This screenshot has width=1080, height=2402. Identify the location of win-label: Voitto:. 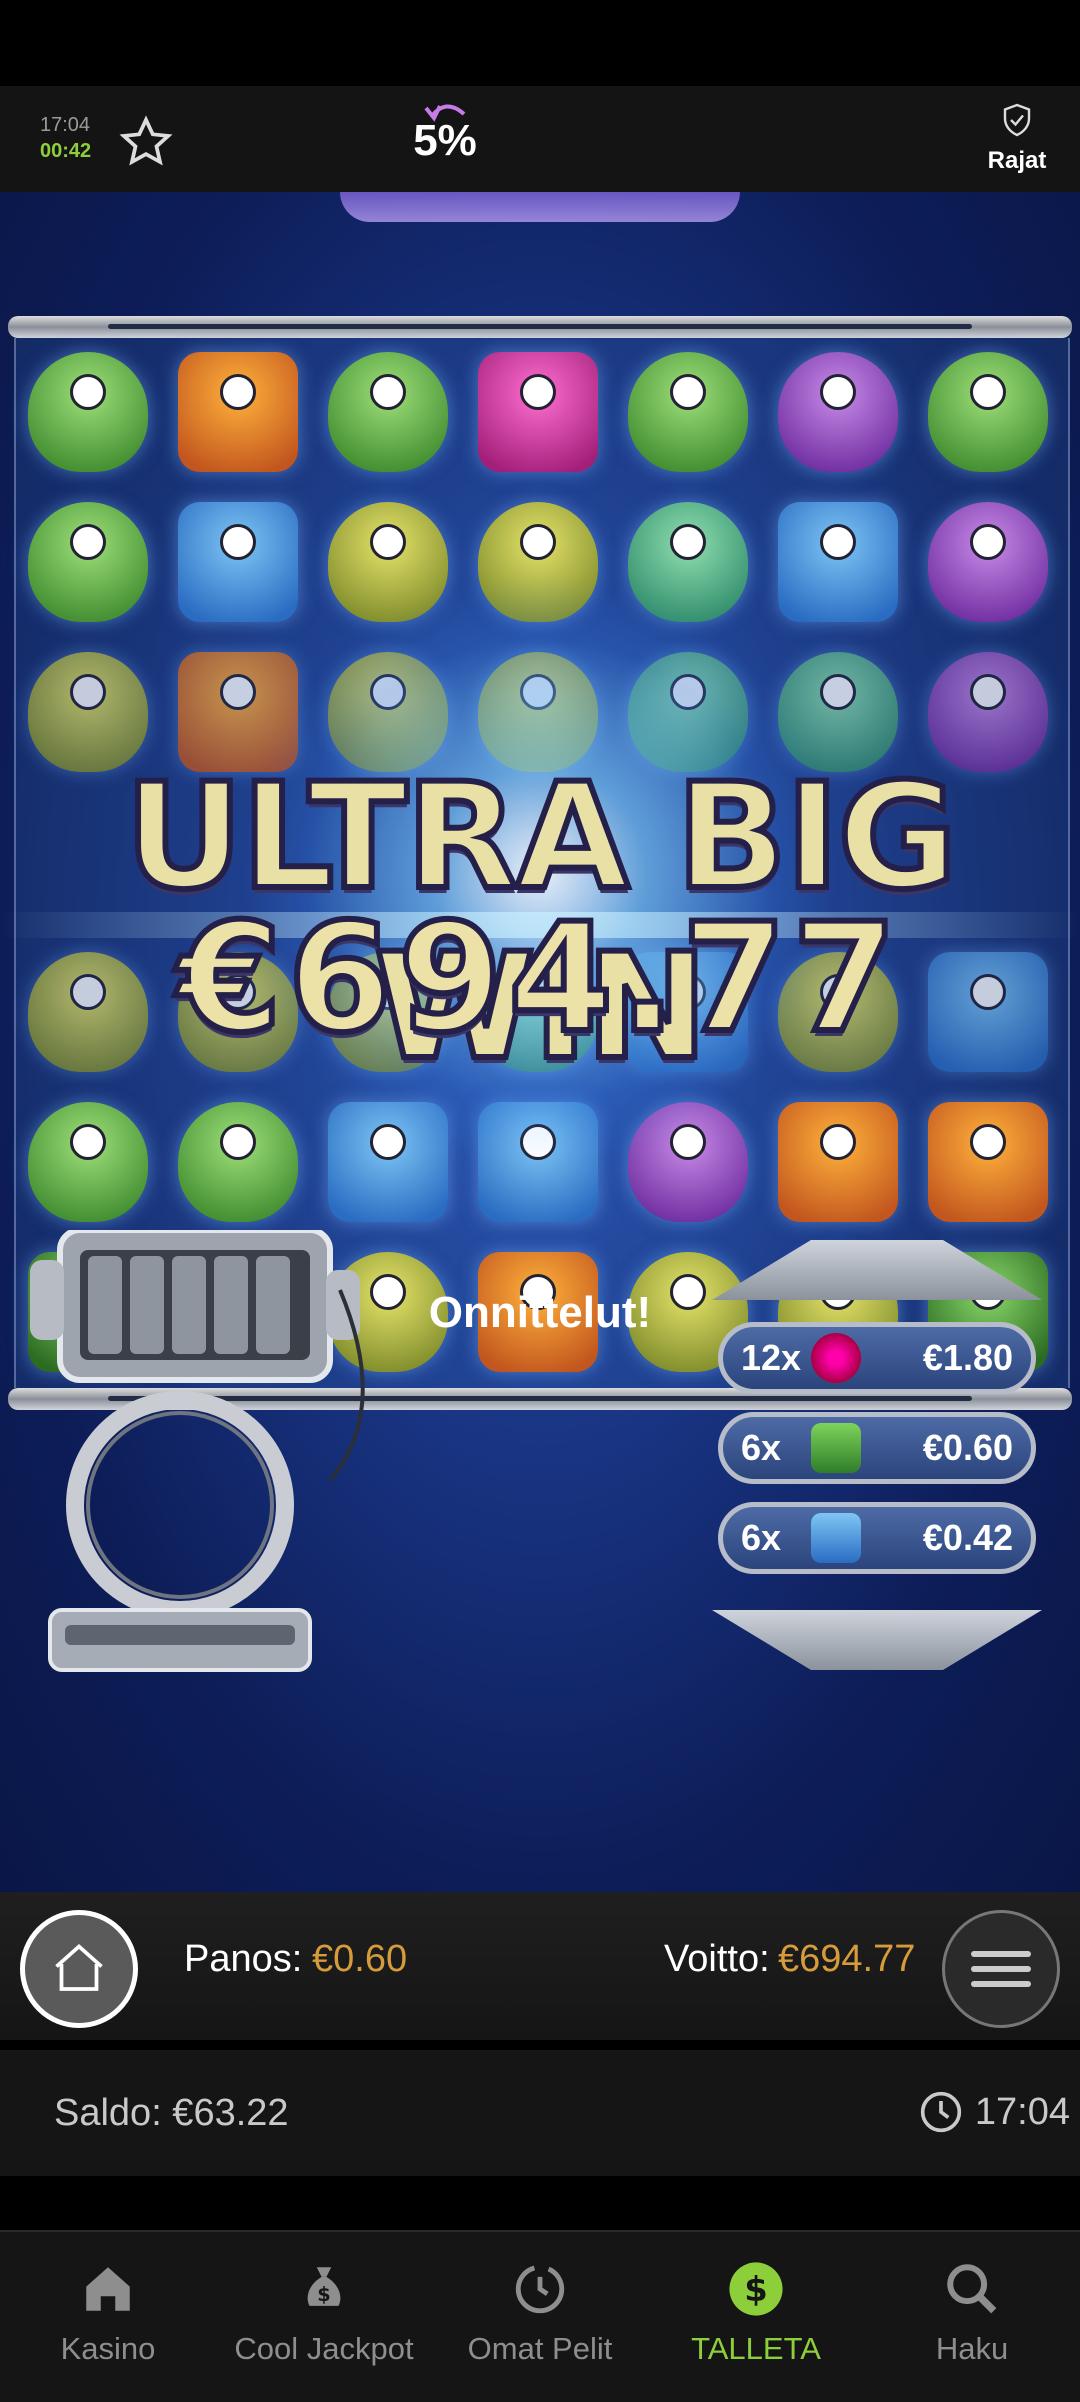
(717, 1959).